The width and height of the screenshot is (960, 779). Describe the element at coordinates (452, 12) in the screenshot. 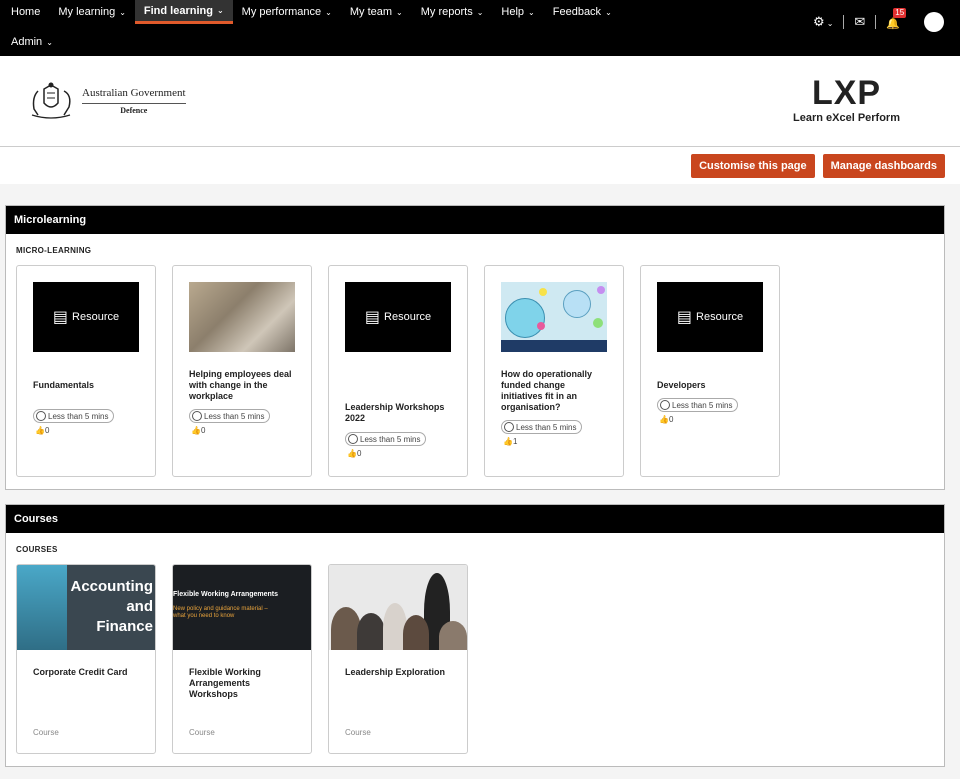

I see `nav-my-reports: My reports ⌄` at that location.